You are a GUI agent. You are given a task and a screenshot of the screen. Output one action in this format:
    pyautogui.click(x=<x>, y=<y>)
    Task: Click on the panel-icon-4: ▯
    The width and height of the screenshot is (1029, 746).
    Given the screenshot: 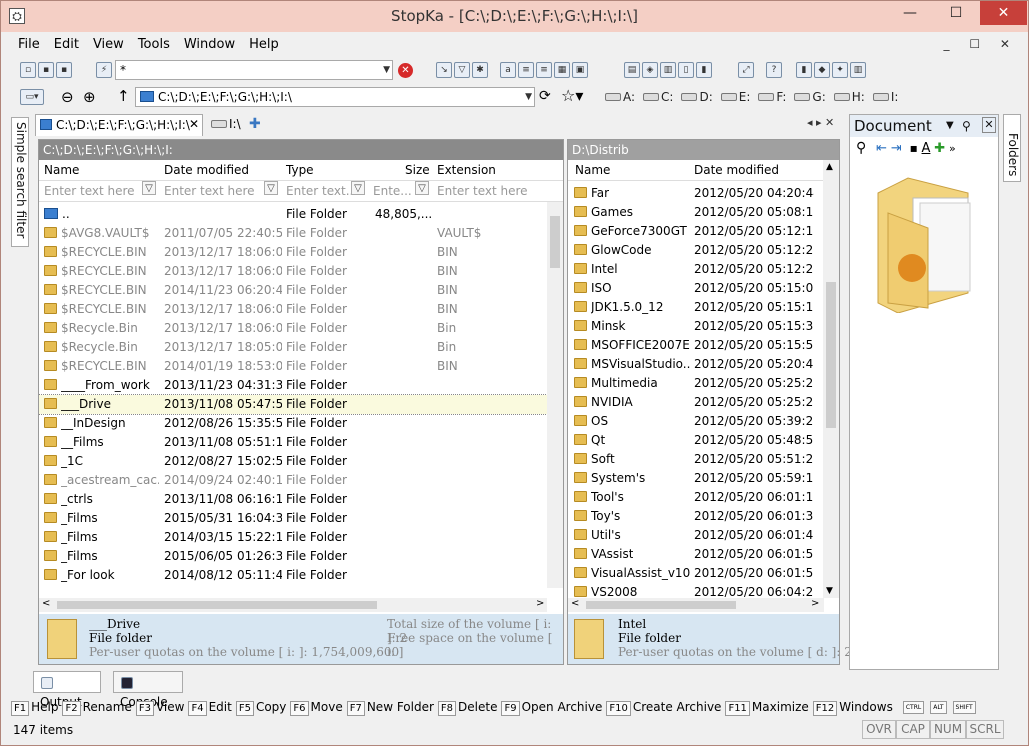 What is the action you would take?
    pyautogui.click(x=686, y=70)
    